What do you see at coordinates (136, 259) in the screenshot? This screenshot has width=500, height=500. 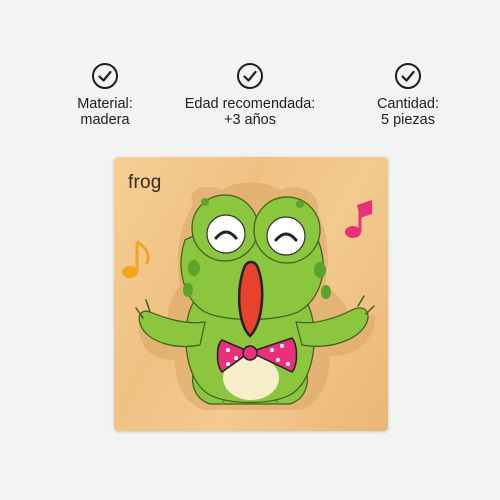 I see `music-note-yellow-icon` at bounding box center [136, 259].